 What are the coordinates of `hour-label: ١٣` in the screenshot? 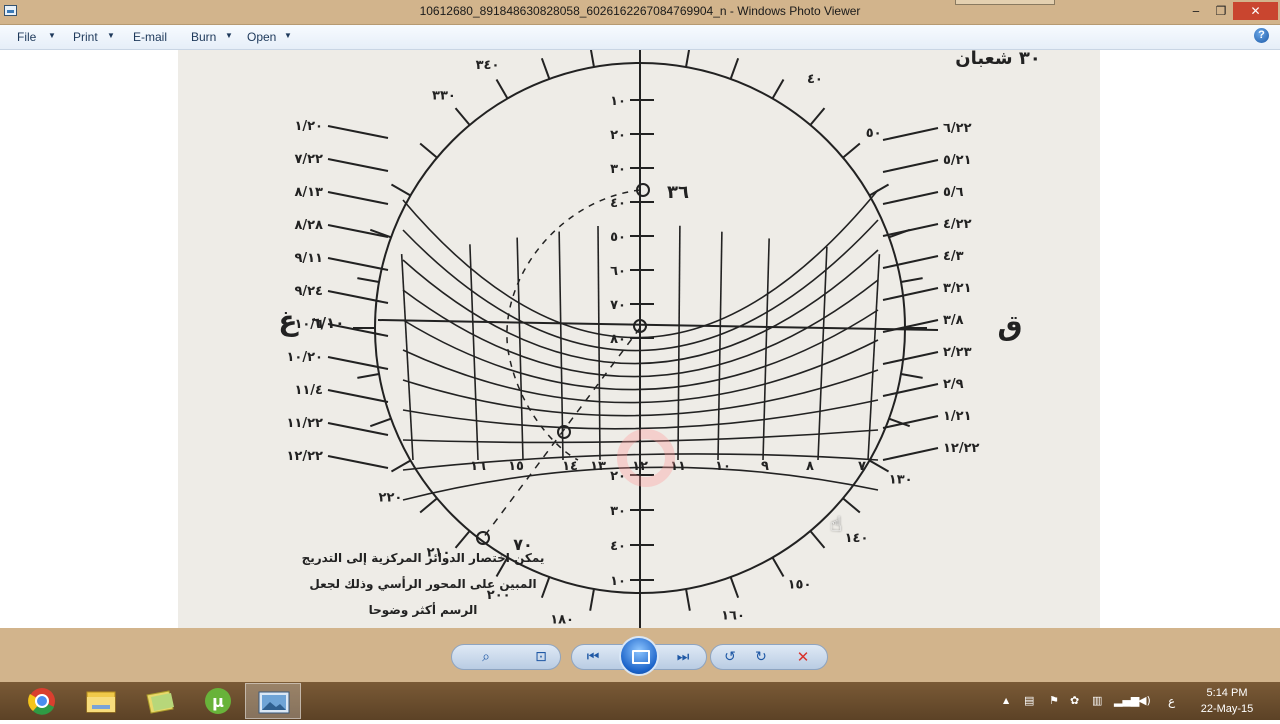 It's located at (598, 466).